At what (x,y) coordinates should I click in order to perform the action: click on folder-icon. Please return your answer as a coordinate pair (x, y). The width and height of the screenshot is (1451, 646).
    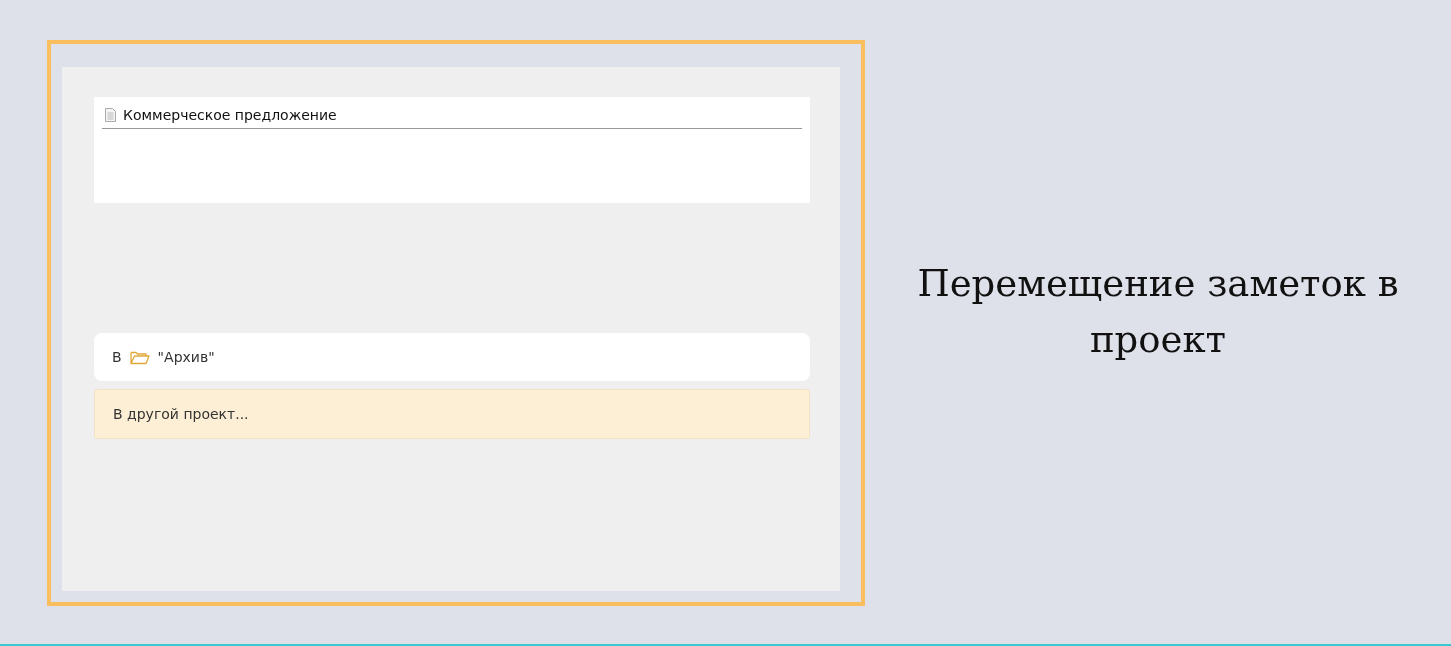
    Looking at the image, I should click on (139, 357).